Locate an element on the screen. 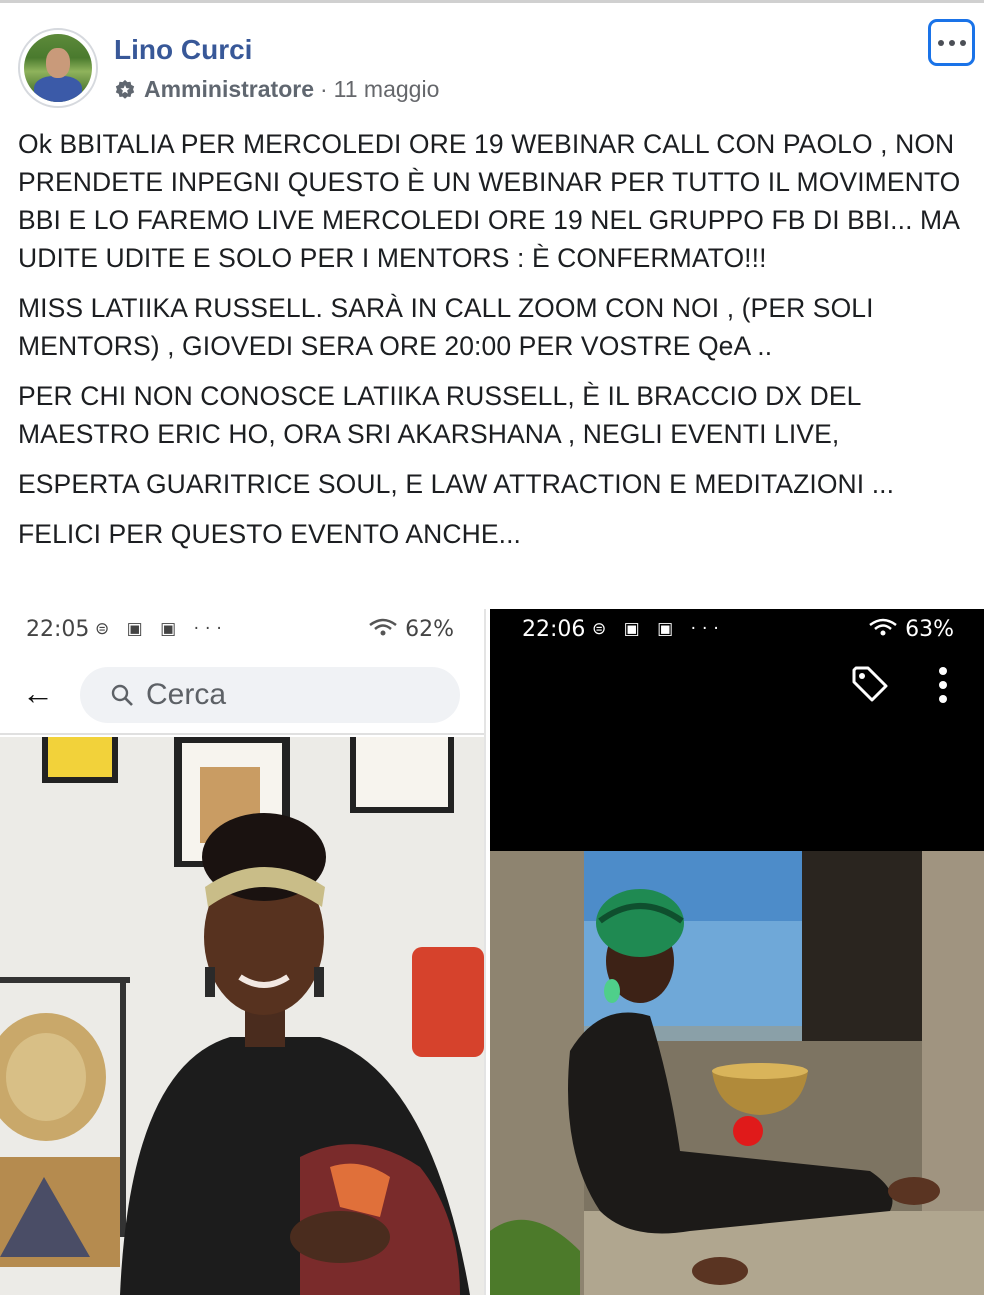 Image resolution: width=984 pixels, height=1295 pixels. search-placeholder: Cerca is located at coordinates (186, 694).